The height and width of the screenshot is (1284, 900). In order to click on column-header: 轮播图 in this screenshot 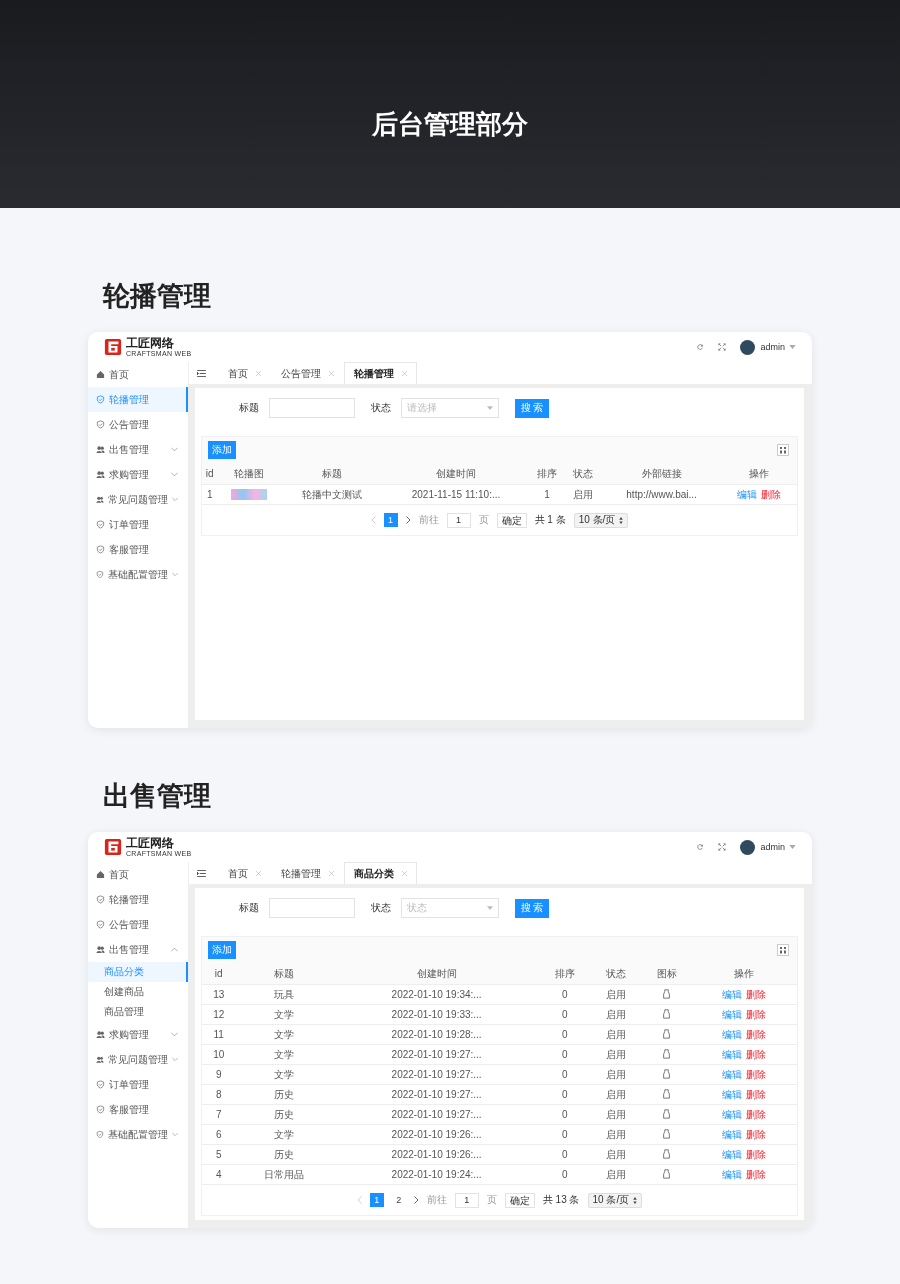, I will do `click(249, 474)`.